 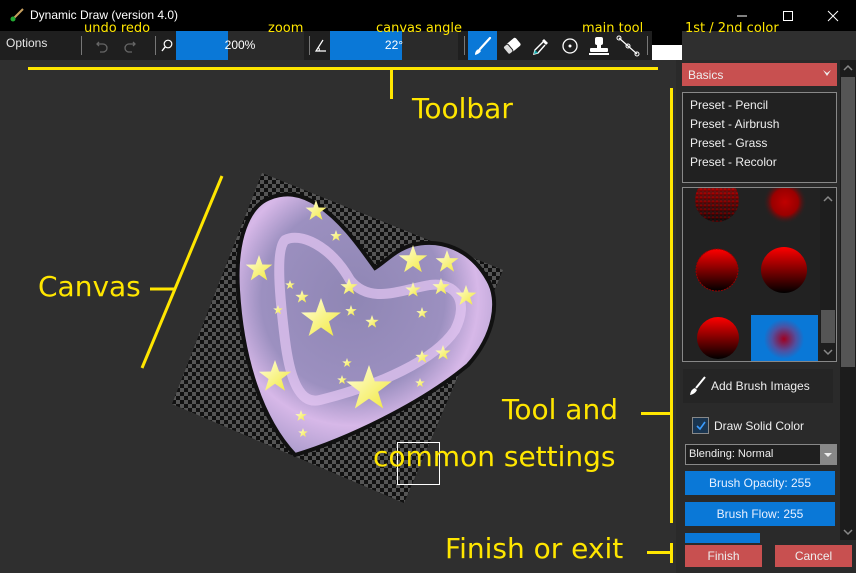 What do you see at coordinates (698, 385) in the screenshot?
I see `brush-icon` at bounding box center [698, 385].